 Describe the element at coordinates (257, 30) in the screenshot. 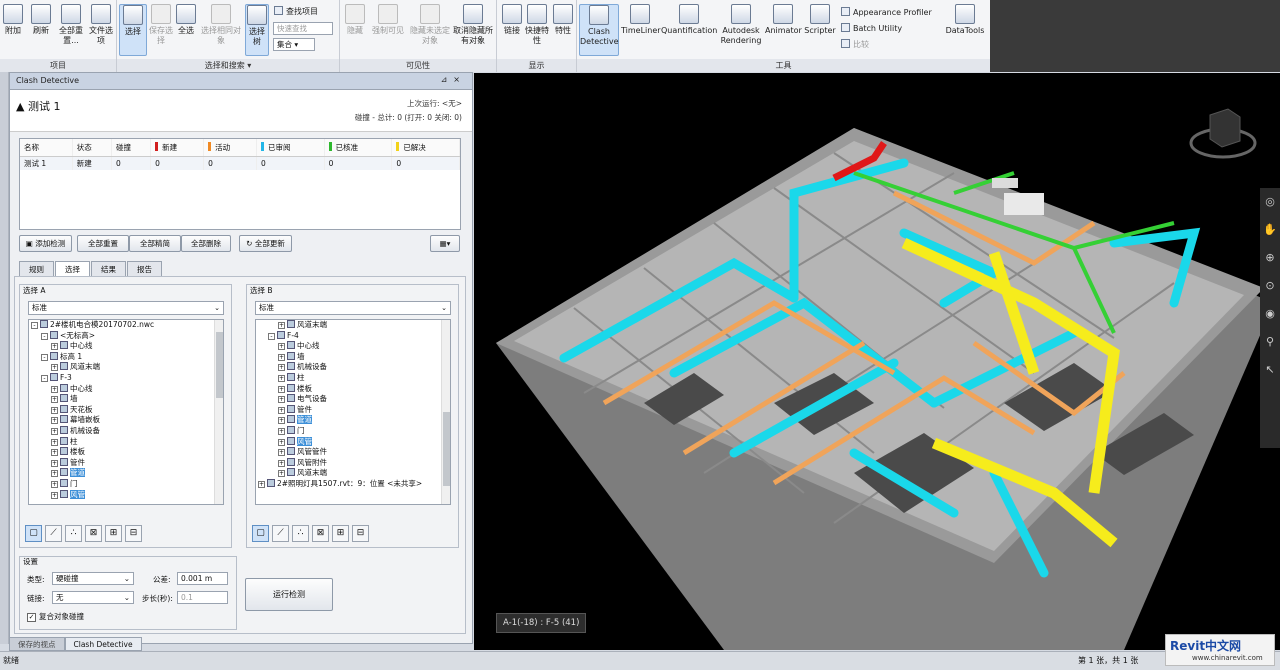

I see `selection-tree-button: 选择树` at that location.